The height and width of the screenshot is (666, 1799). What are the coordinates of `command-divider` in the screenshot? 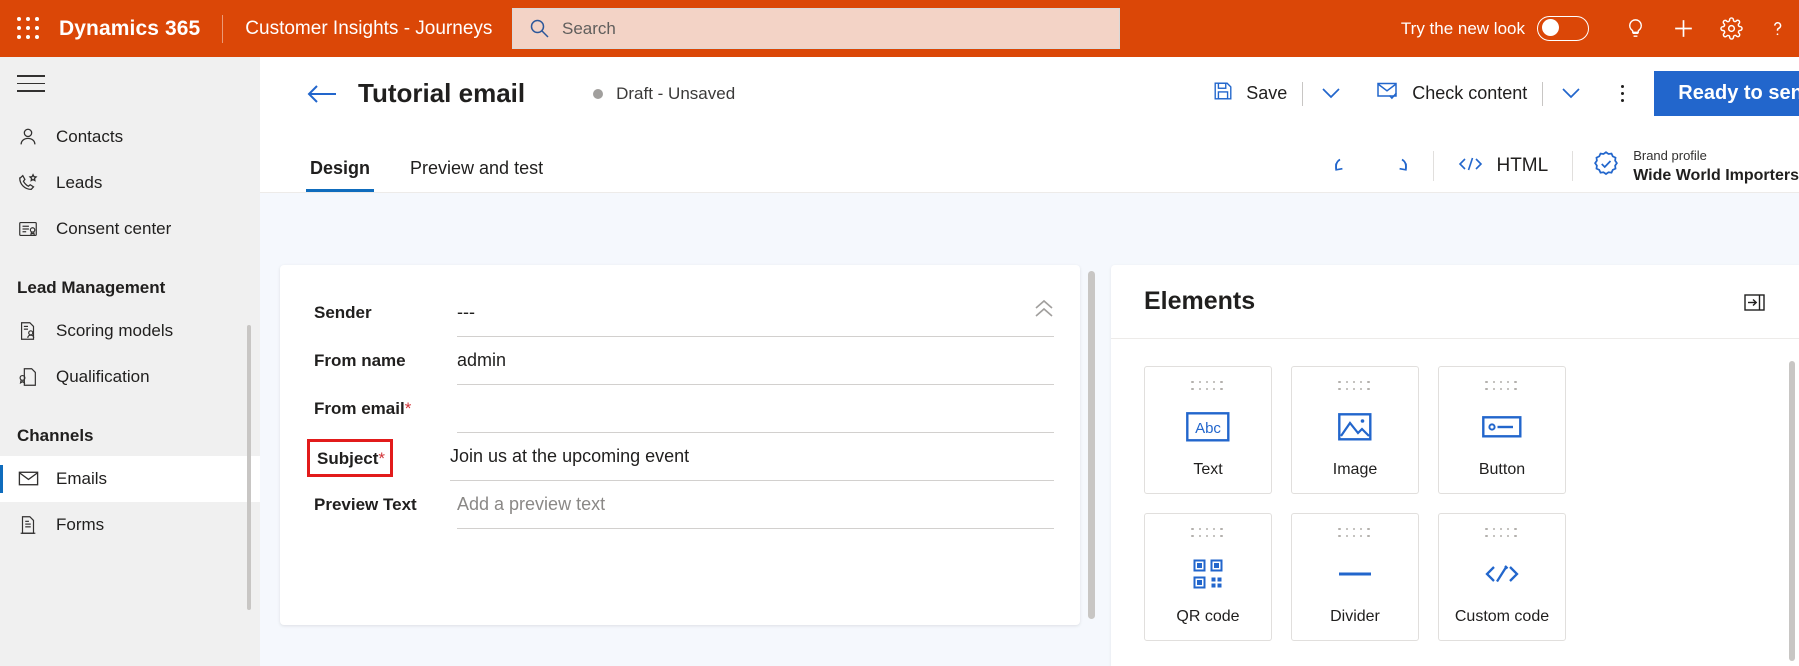 It's located at (1543, 93).